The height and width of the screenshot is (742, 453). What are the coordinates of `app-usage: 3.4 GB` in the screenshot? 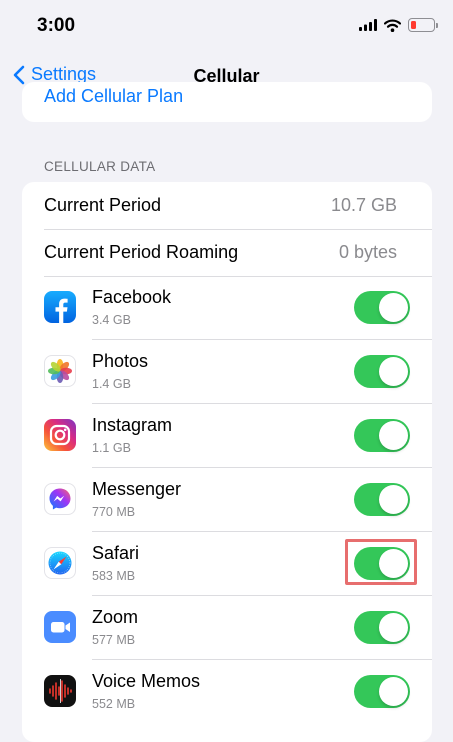 It's located at (111, 320).